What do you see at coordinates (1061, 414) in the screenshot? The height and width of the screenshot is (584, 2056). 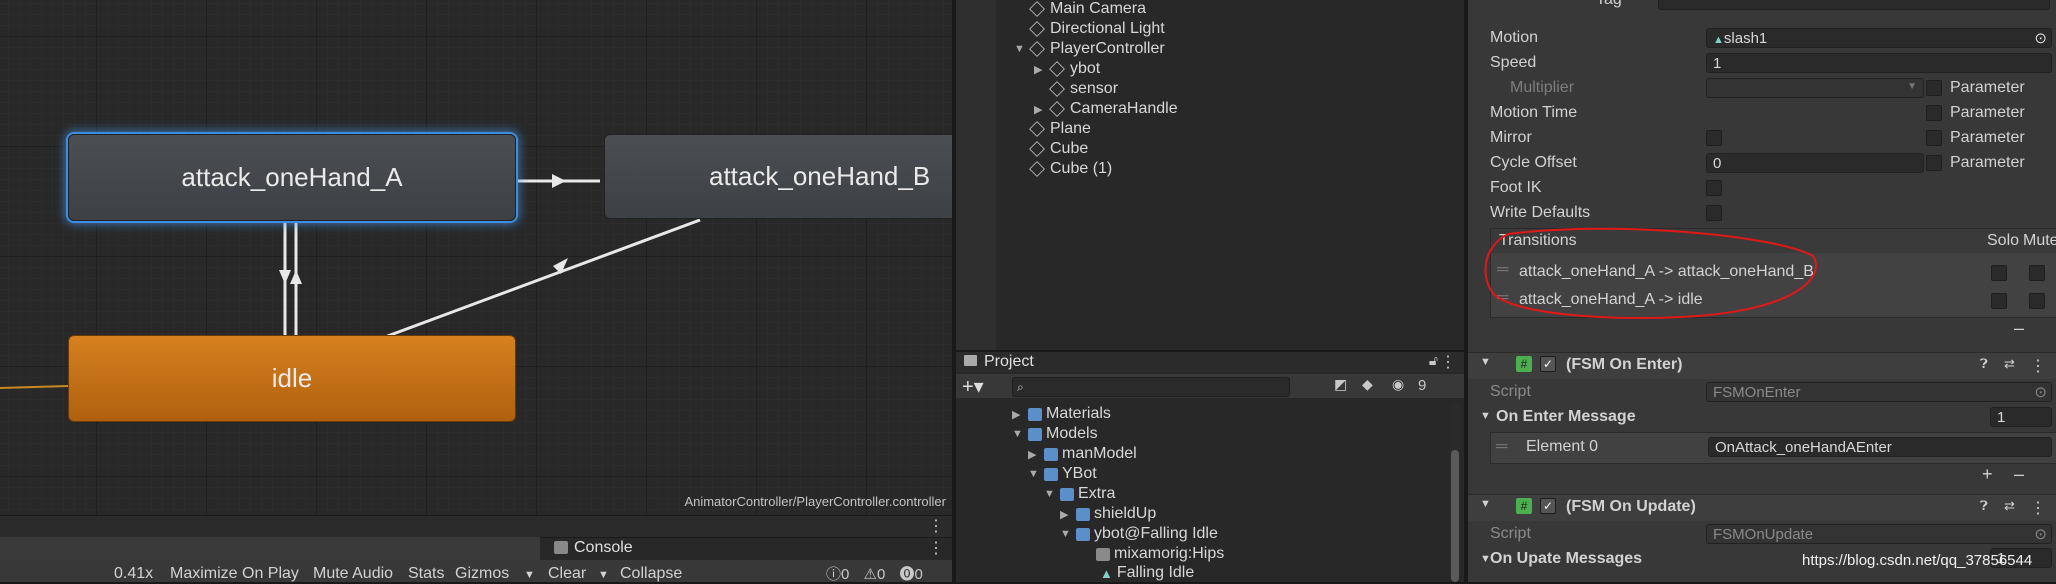 I see `project-item: ▶ Materials` at bounding box center [1061, 414].